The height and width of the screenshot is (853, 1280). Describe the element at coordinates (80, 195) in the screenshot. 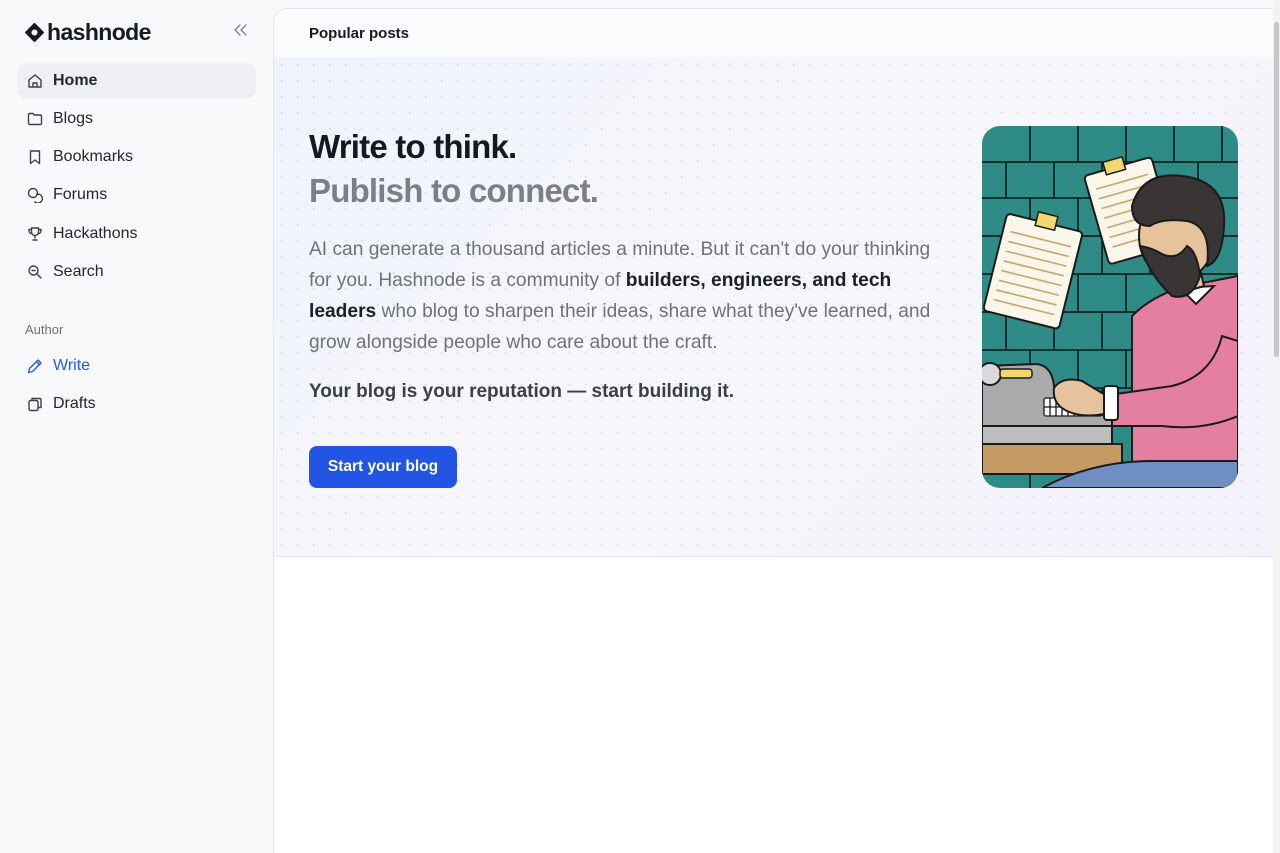

I see `sidebar-item-label: Forums` at that location.